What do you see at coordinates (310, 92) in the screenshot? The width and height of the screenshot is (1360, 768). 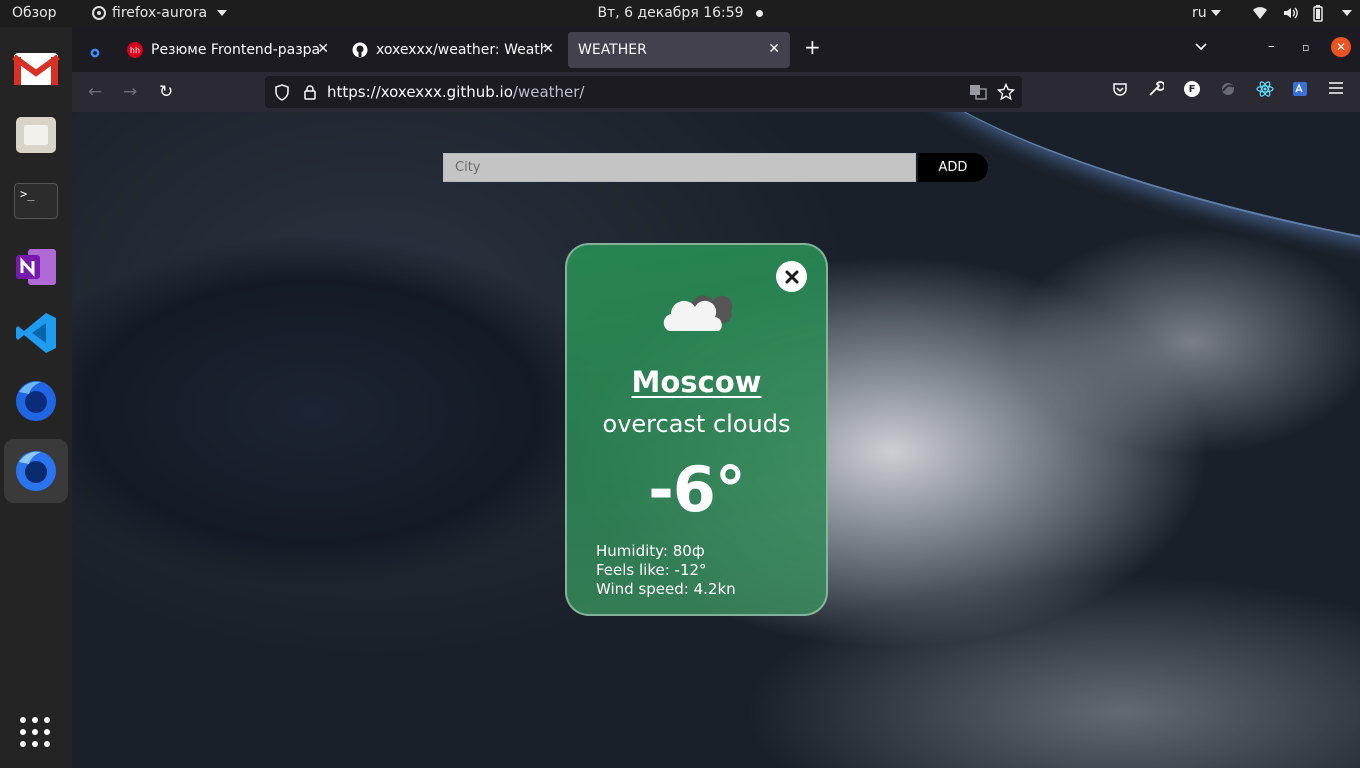 I see `lock-icon` at bounding box center [310, 92].